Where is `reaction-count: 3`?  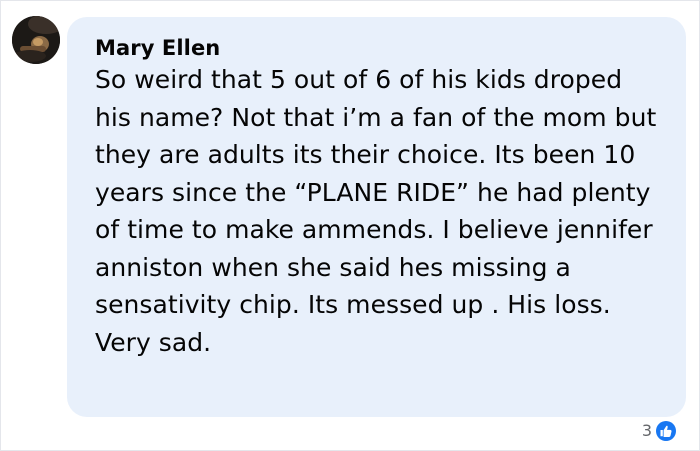 reaction-count: 3 is located at coordinates (646, 430).